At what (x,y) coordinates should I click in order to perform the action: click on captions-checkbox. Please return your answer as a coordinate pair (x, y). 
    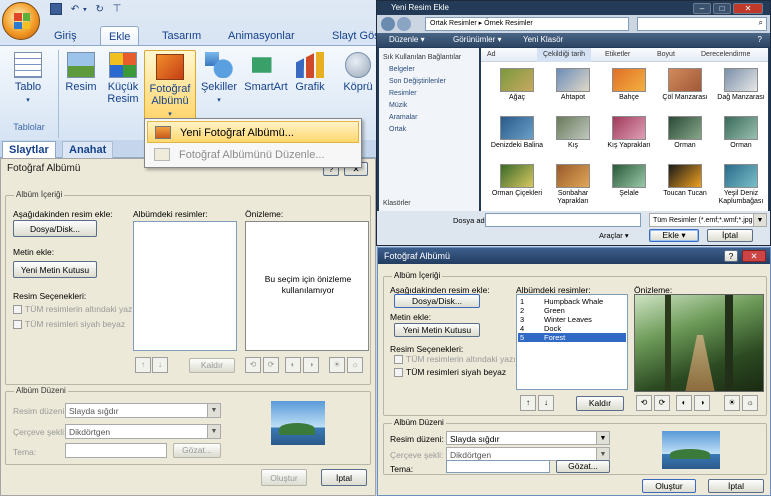
    Looking at the image, I should click on (17, 309).